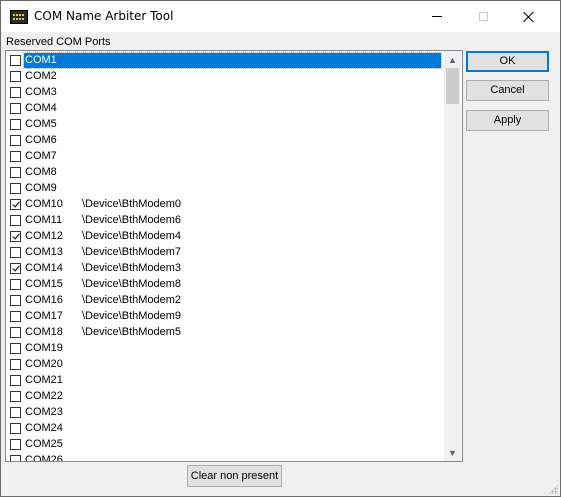  Describe the element at coordinates (44, 428) in the screenshot. I see `port-label: COM24` at that location.